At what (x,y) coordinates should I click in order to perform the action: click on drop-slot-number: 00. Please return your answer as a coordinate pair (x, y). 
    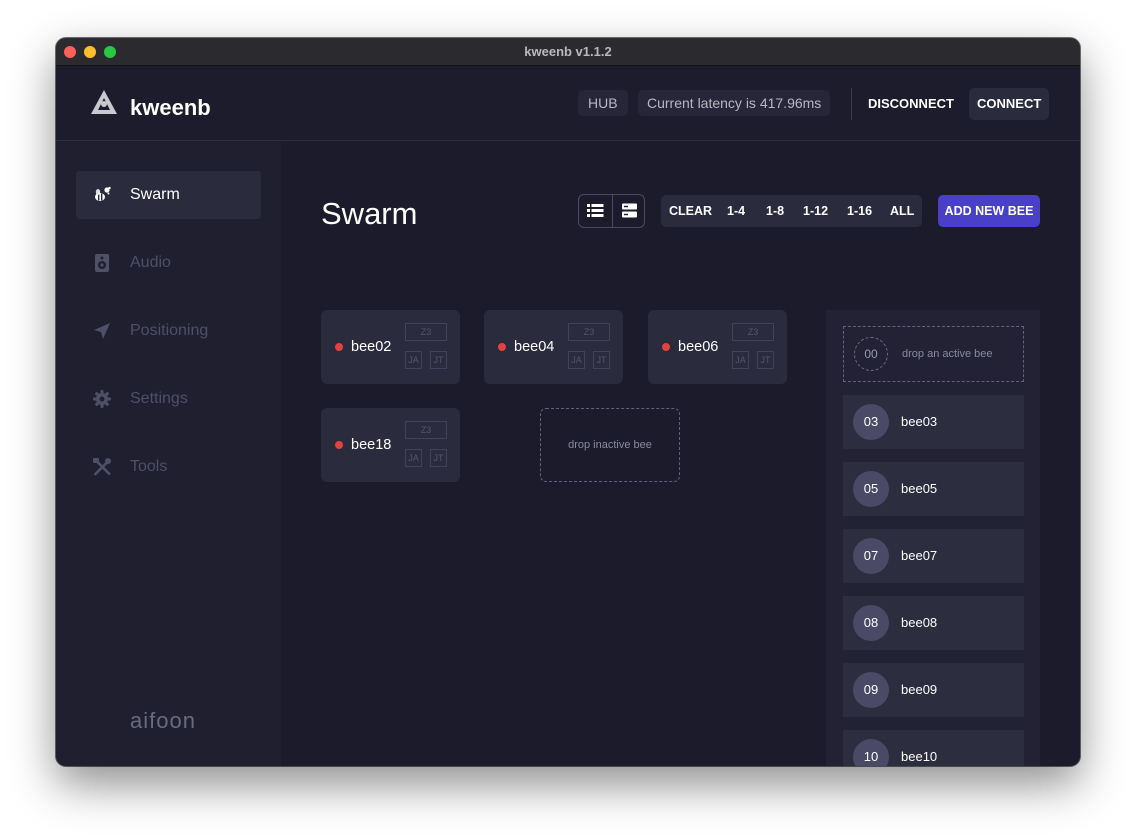
    Looking at the image, I should click on (871, 354).